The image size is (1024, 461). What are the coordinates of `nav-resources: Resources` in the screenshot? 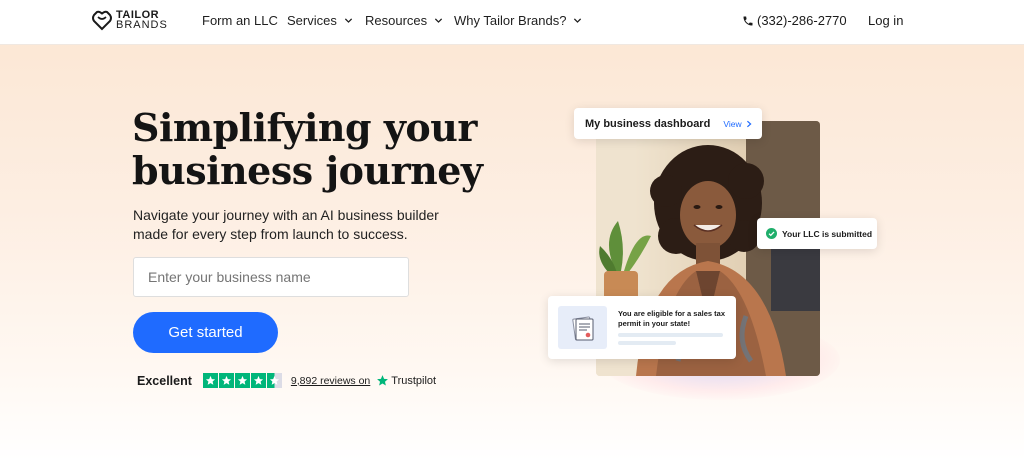 It's located at (404, 20).